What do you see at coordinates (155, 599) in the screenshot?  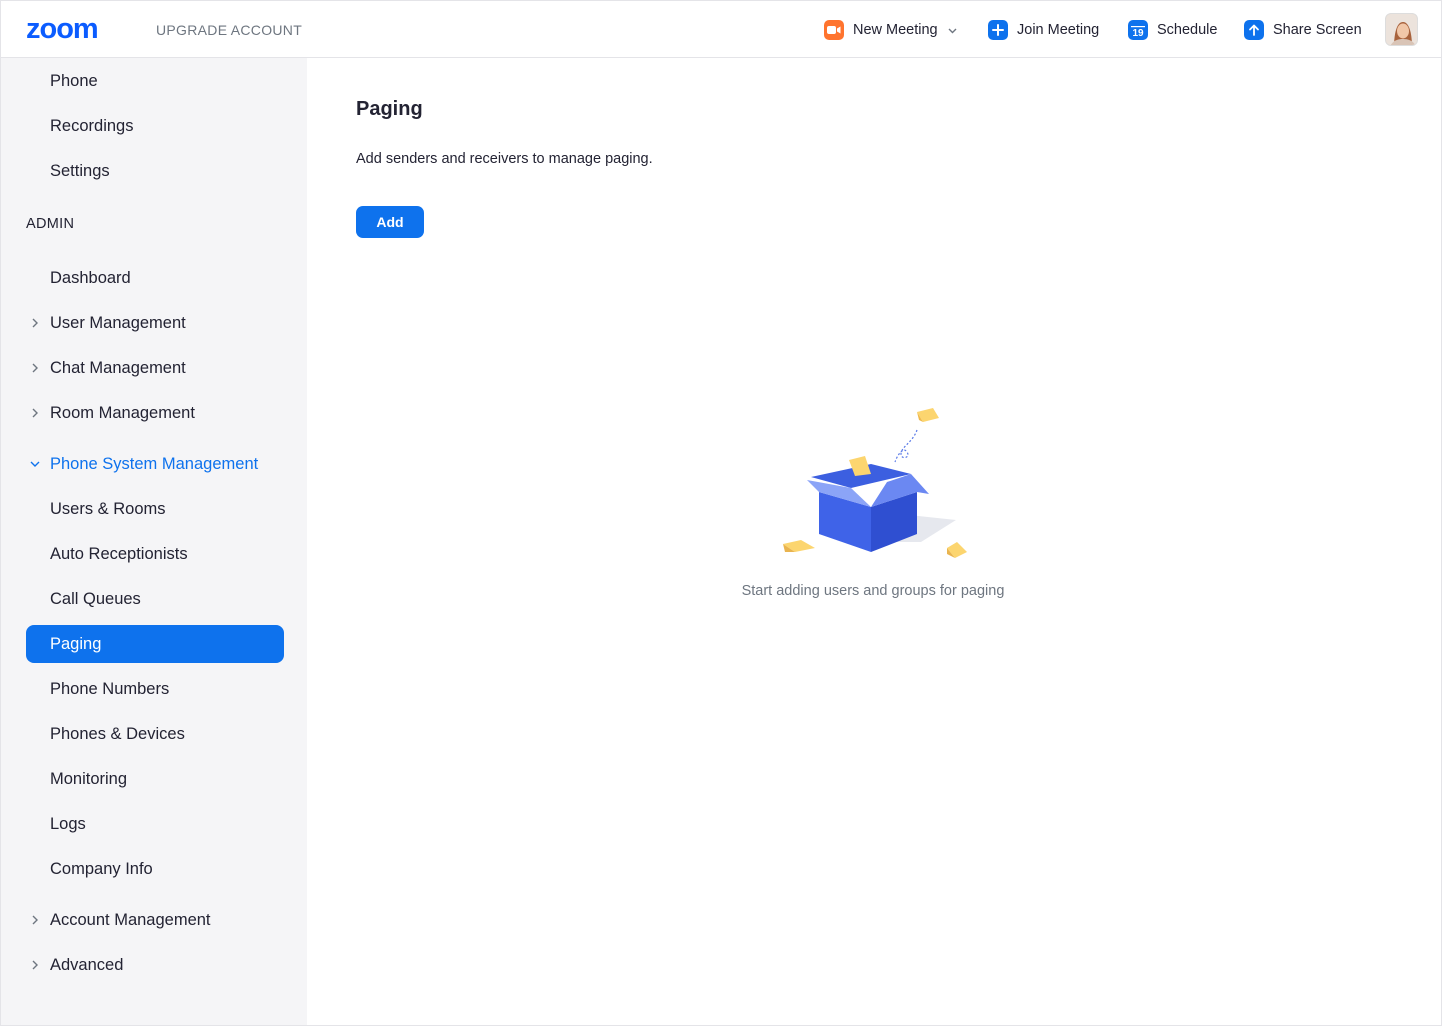 I see `sidebar-item-call-queues: Call Queues` at bounding box center [155, 599].